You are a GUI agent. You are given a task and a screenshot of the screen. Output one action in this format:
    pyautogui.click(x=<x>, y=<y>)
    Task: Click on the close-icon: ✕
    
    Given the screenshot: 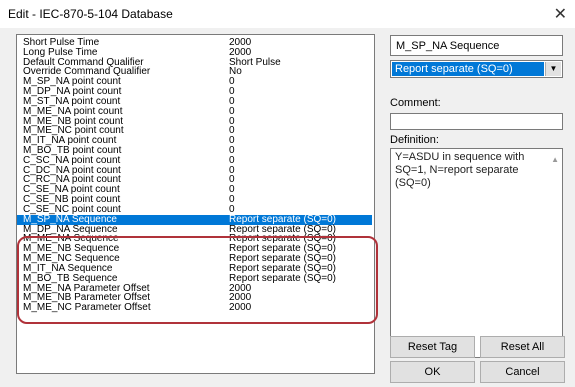 What is the action you would take?
    pyautogui.click(x=560, y=14)
    